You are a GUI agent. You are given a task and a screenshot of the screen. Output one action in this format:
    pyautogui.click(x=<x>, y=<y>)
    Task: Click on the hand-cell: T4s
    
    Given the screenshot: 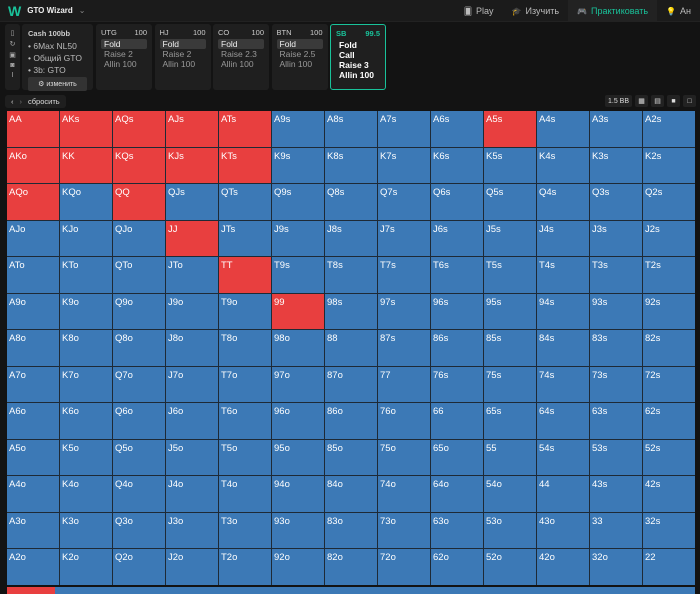 What is the action you would take?
    pyautogui.click(x=563, y=275)
    